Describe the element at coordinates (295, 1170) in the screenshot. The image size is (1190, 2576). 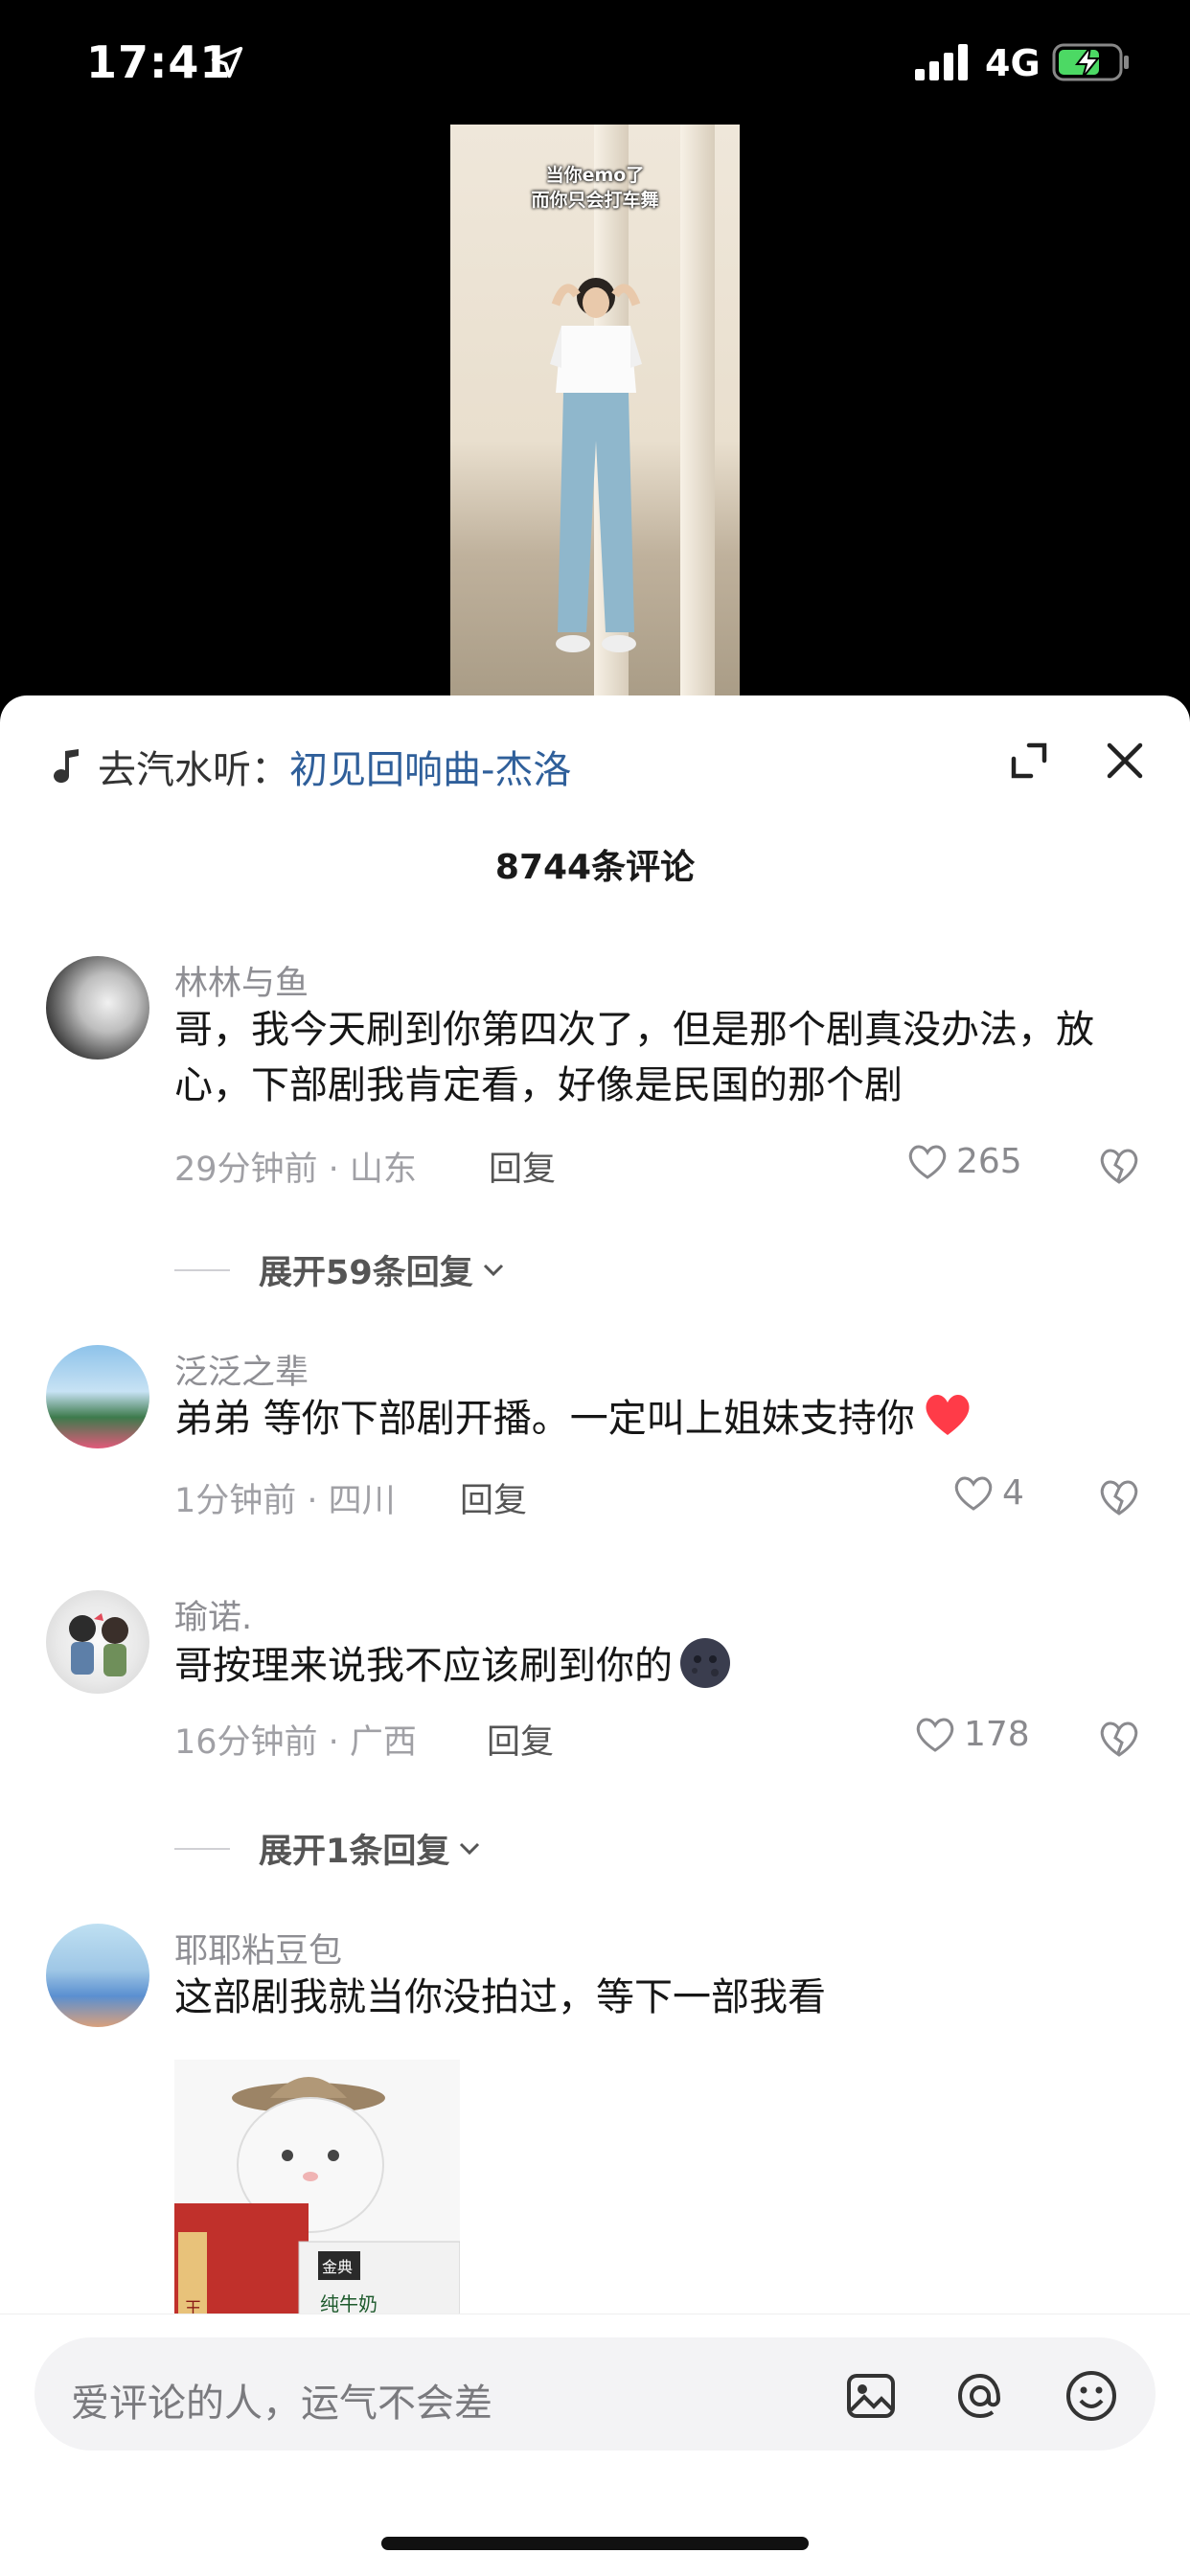
I see `comment-meta: 29分钟前 · 山东` at that location.